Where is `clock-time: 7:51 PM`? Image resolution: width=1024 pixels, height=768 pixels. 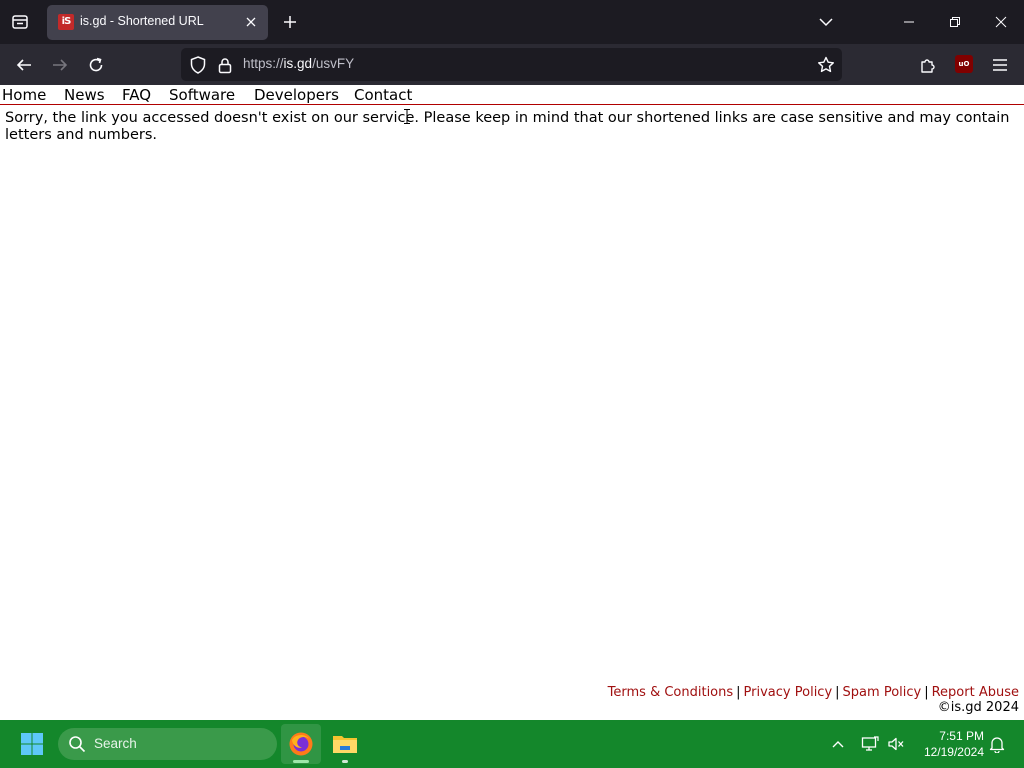 clock-time: 7:51 PM is located at coordinates (961, 736).